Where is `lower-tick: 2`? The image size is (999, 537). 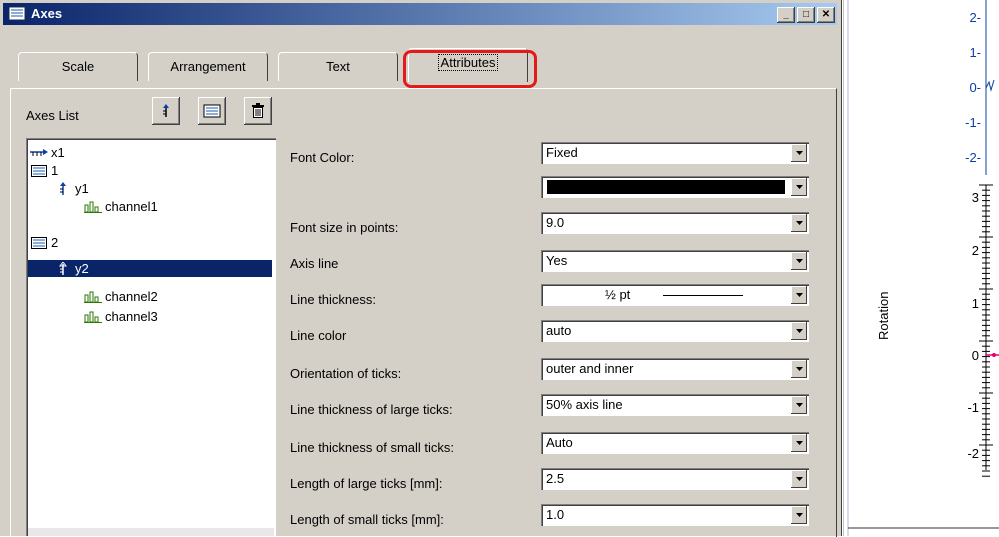 lower-tick: 2 is located at coordinates (975, 250).